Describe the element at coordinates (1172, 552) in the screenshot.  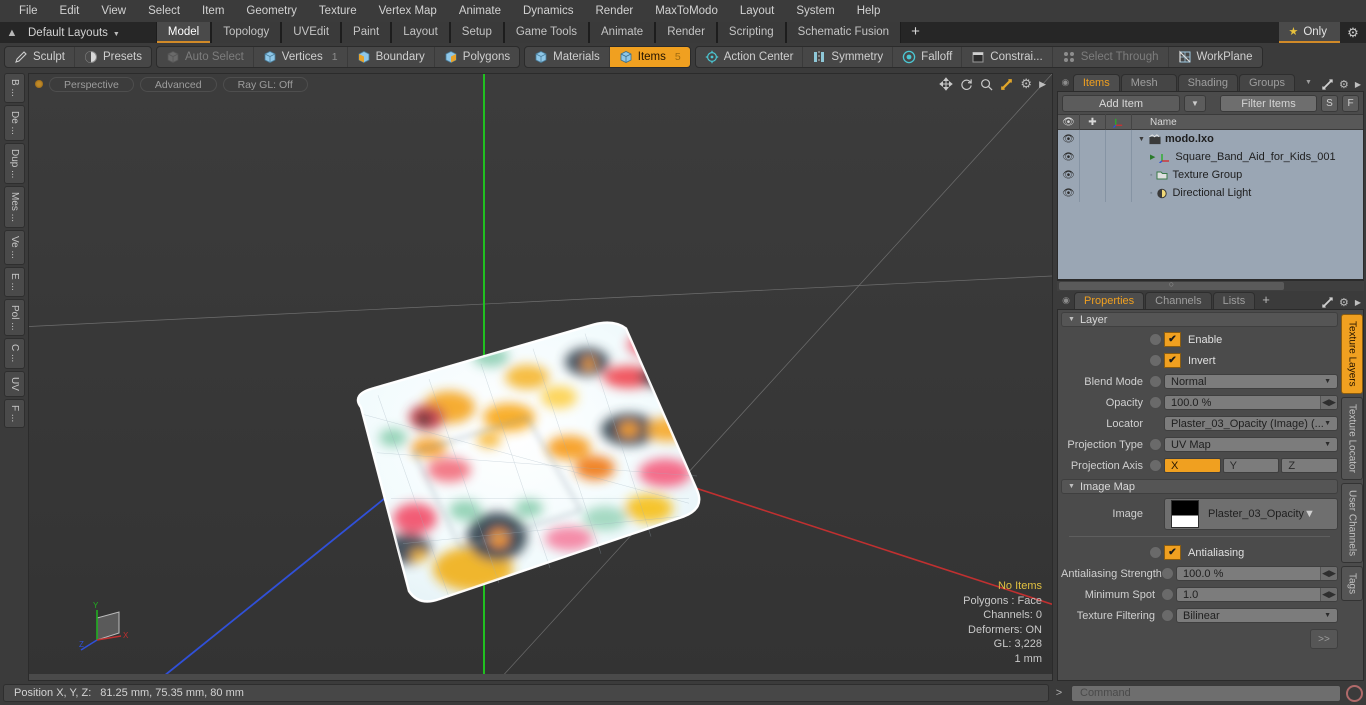
I see `antialiasing-checkbox: ✔` at that location.